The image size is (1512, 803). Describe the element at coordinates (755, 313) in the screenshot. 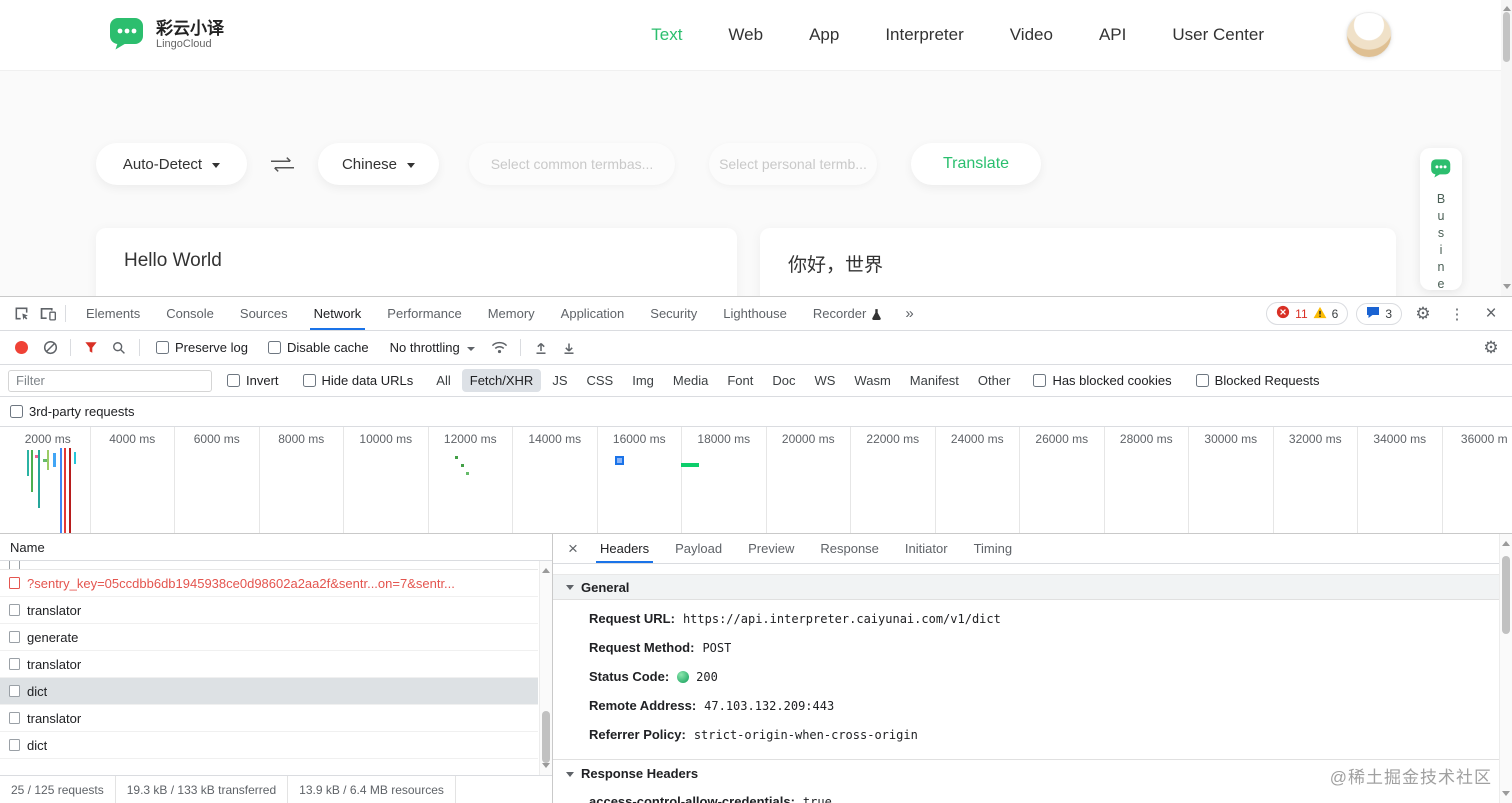

I see `devtools-tab: Lighthouse` at that location.